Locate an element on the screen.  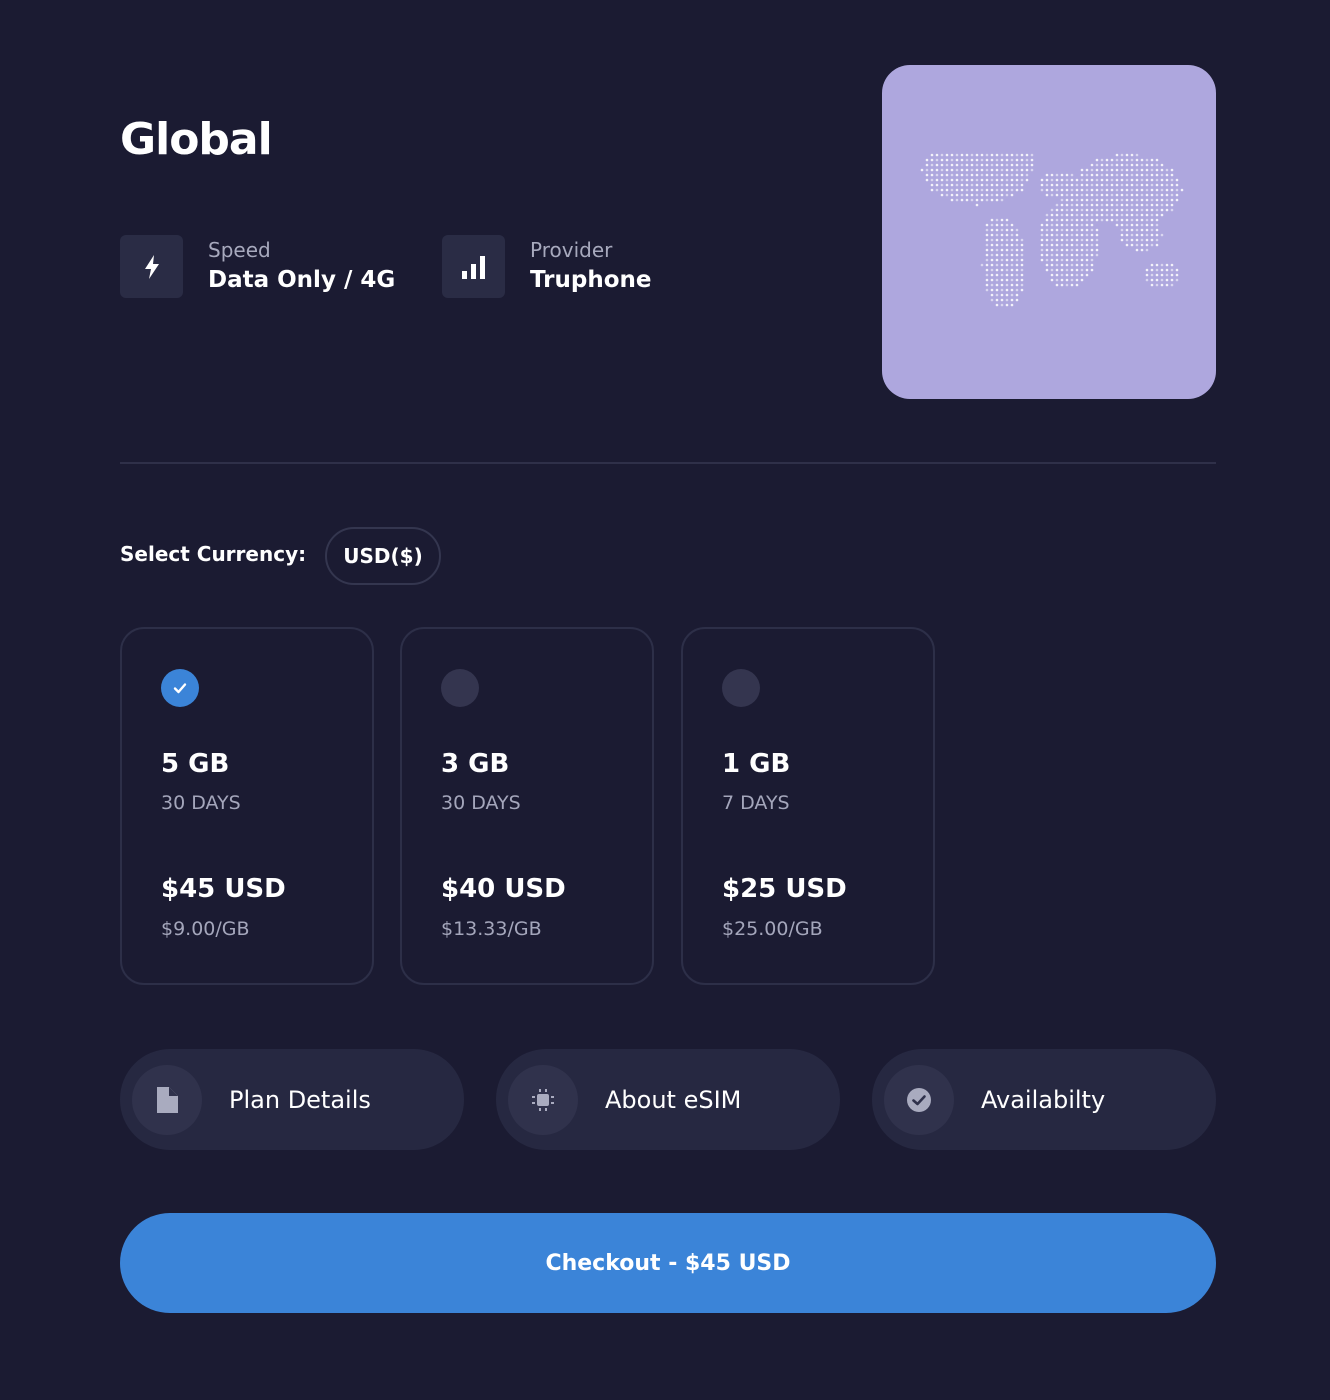
provider-value: Truphone is located at coordinates (591, 279).